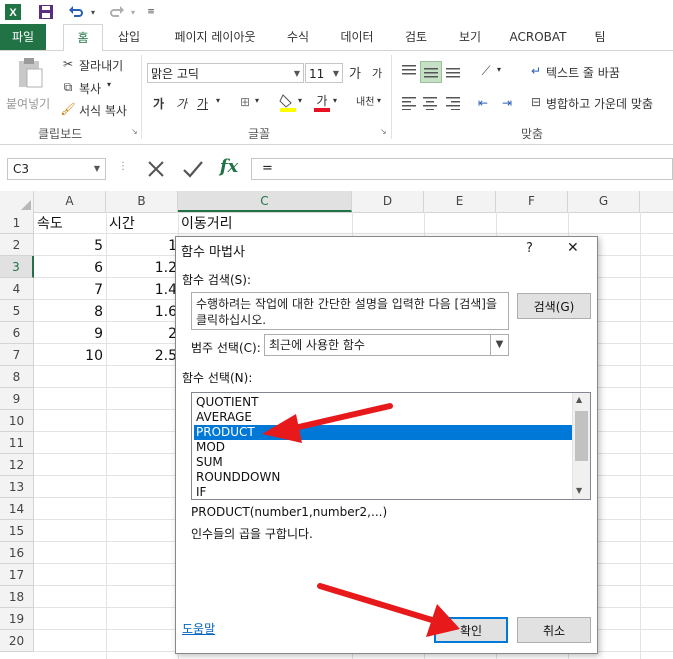 This screenshot has width=673, height=659. What do you see at coordinates (355, 72) in the screenshot?
I see `grow-font-button: 가` at bounding box center [355, 72].